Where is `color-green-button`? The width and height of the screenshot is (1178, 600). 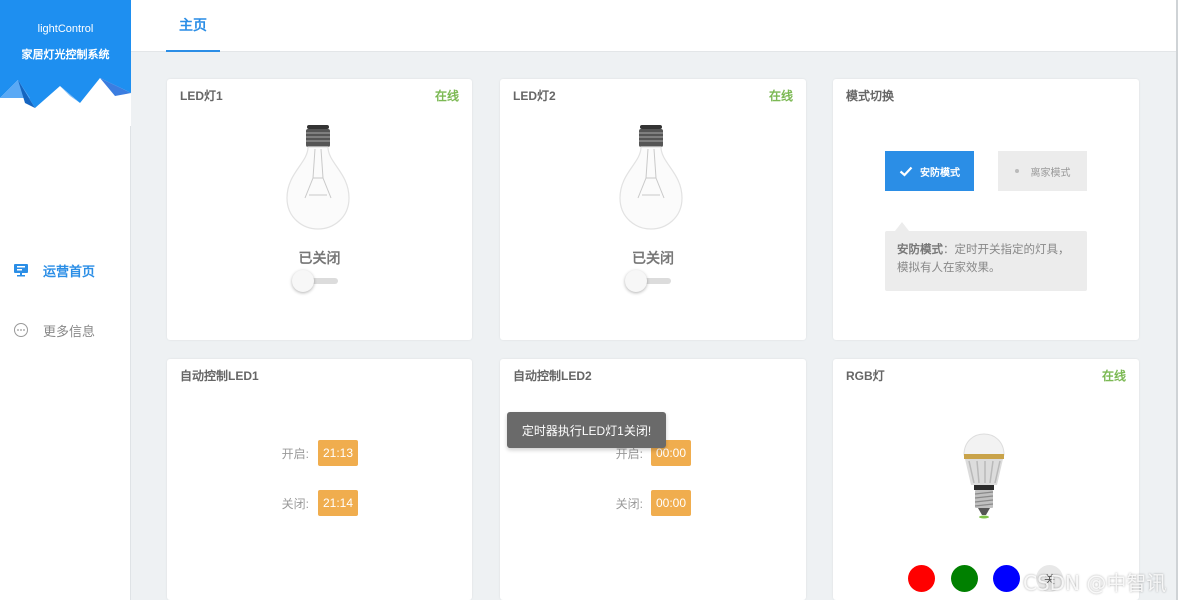 color-green-button is located at coordinates (964, 578).